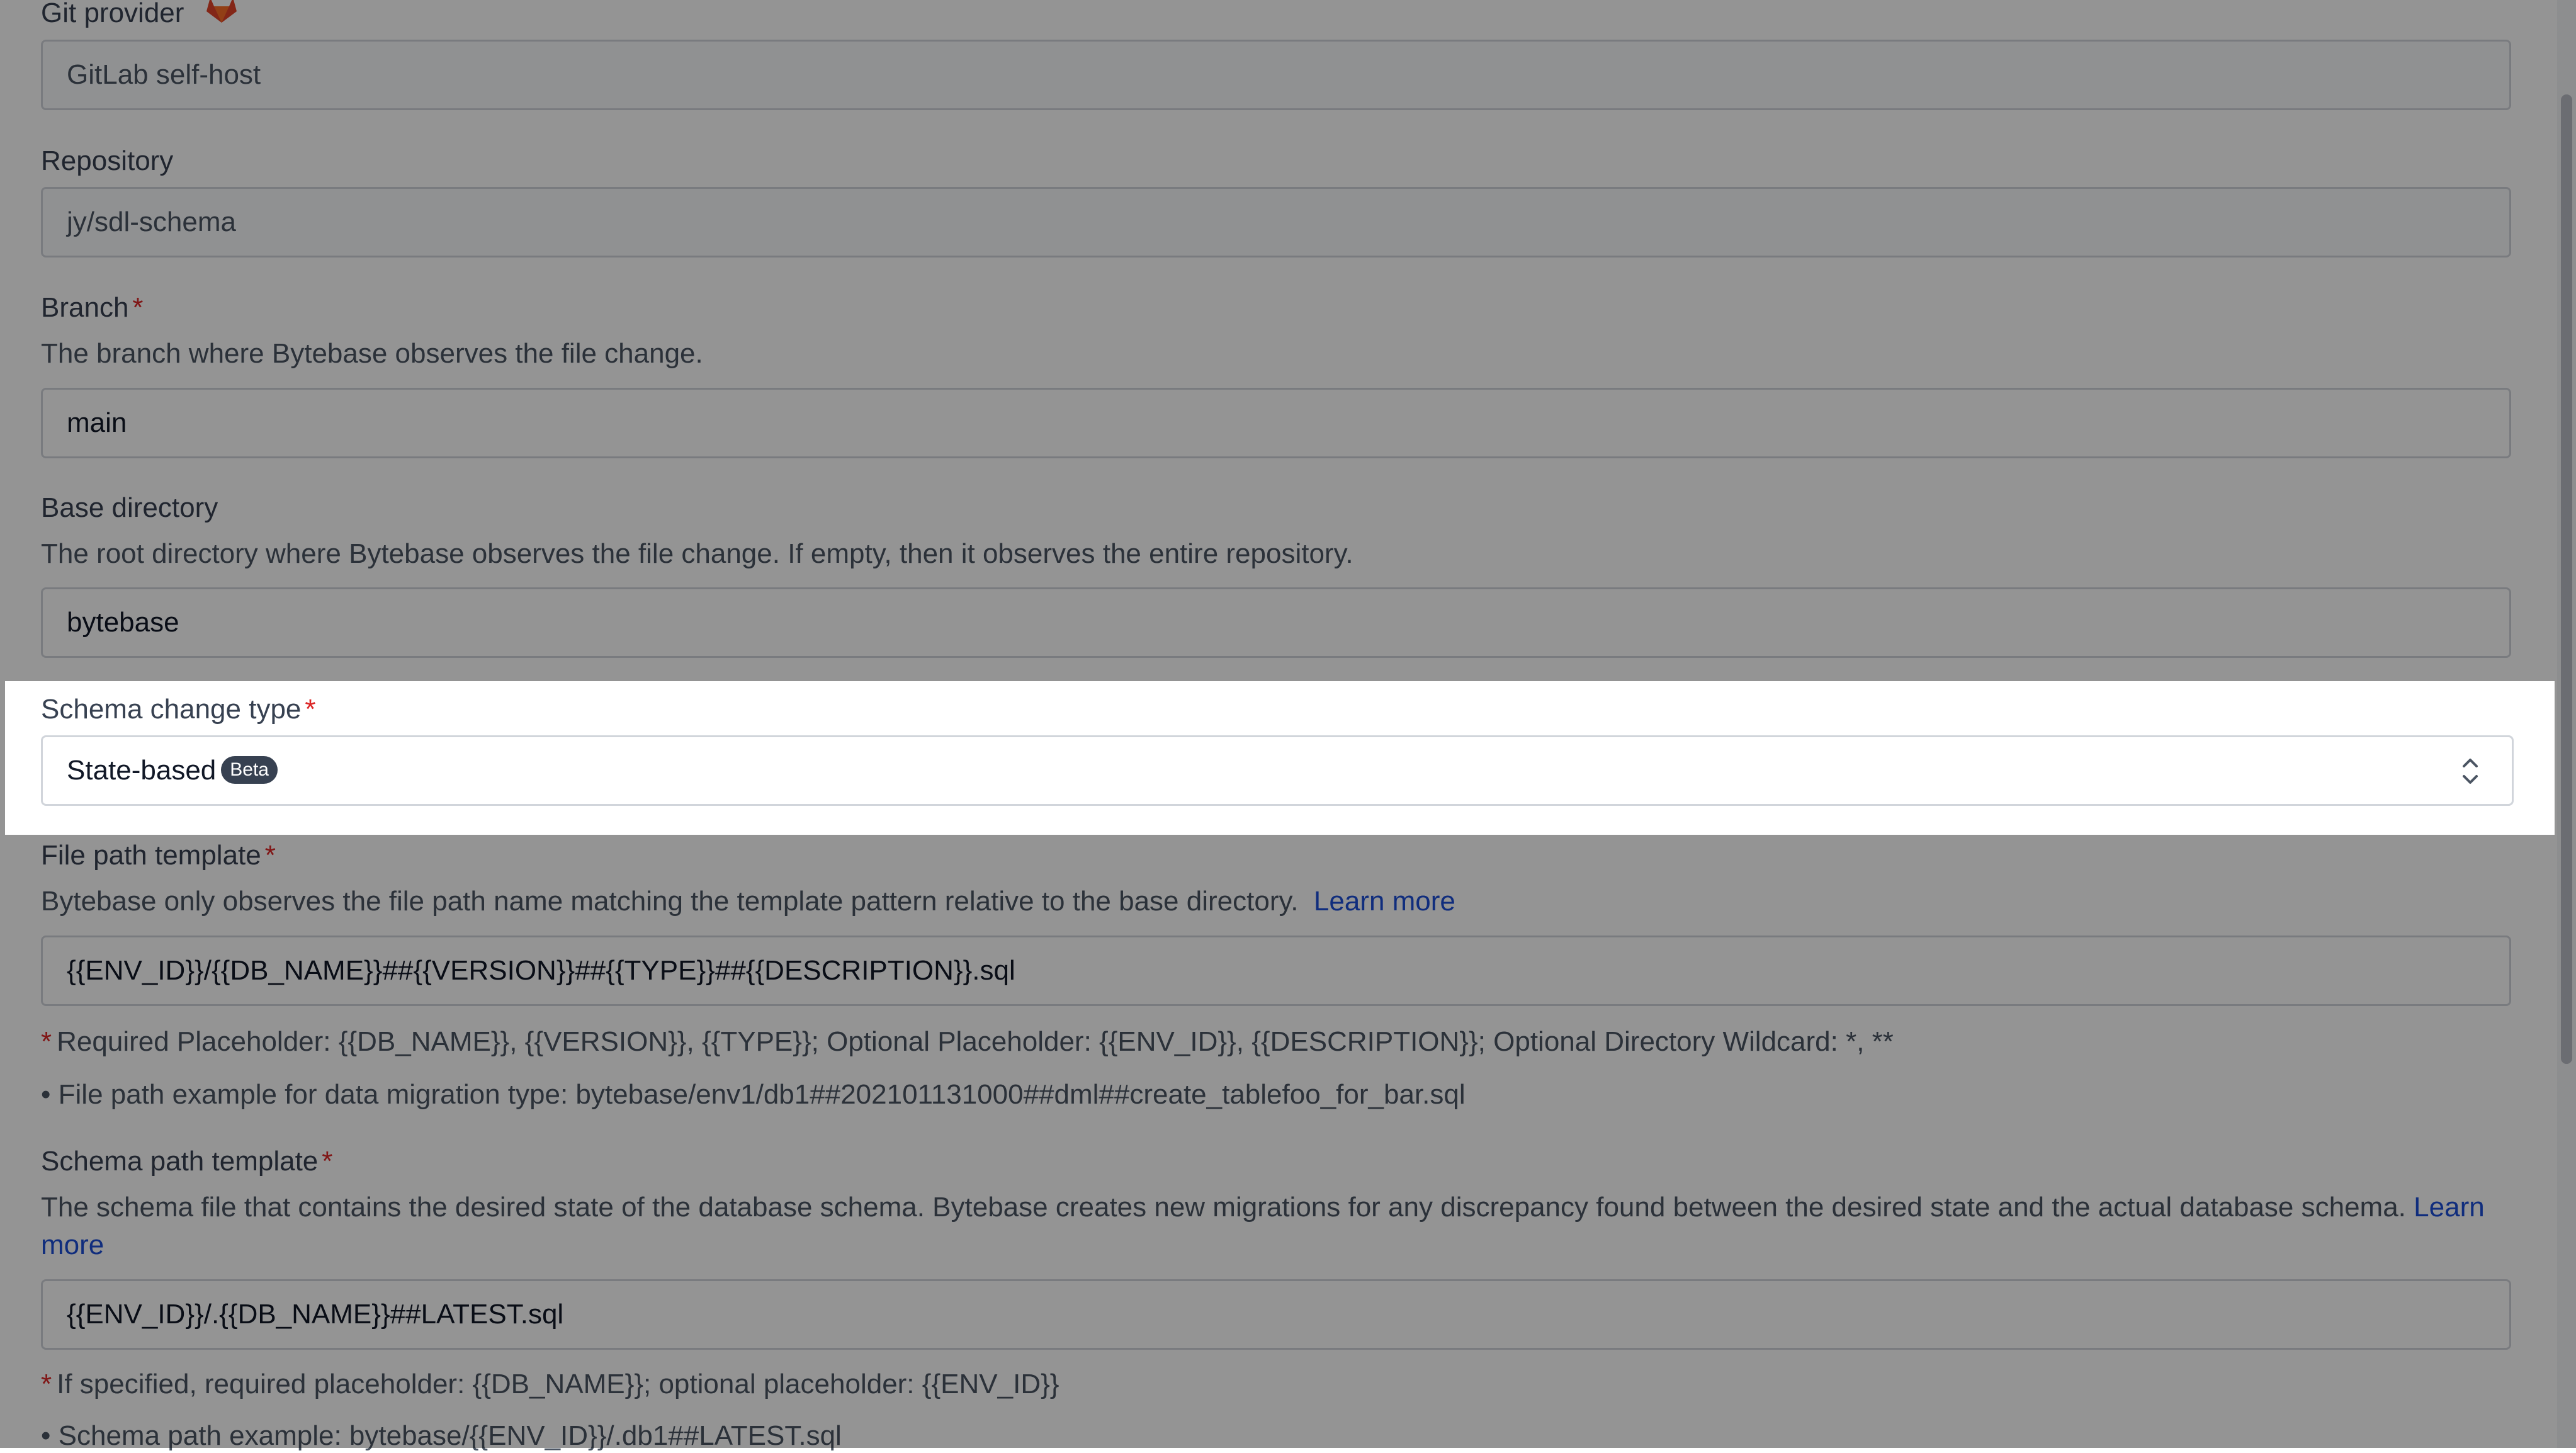 The height and width of the screenshot is (1453, 2576). What do you see at coordinates (1276, 1314) in the screenshot?
I see `schema-path-template-input: {{ENV_ID}}/.{{DB_NAME}}##LATEST.sql` at bounding box center [1276, 1314].